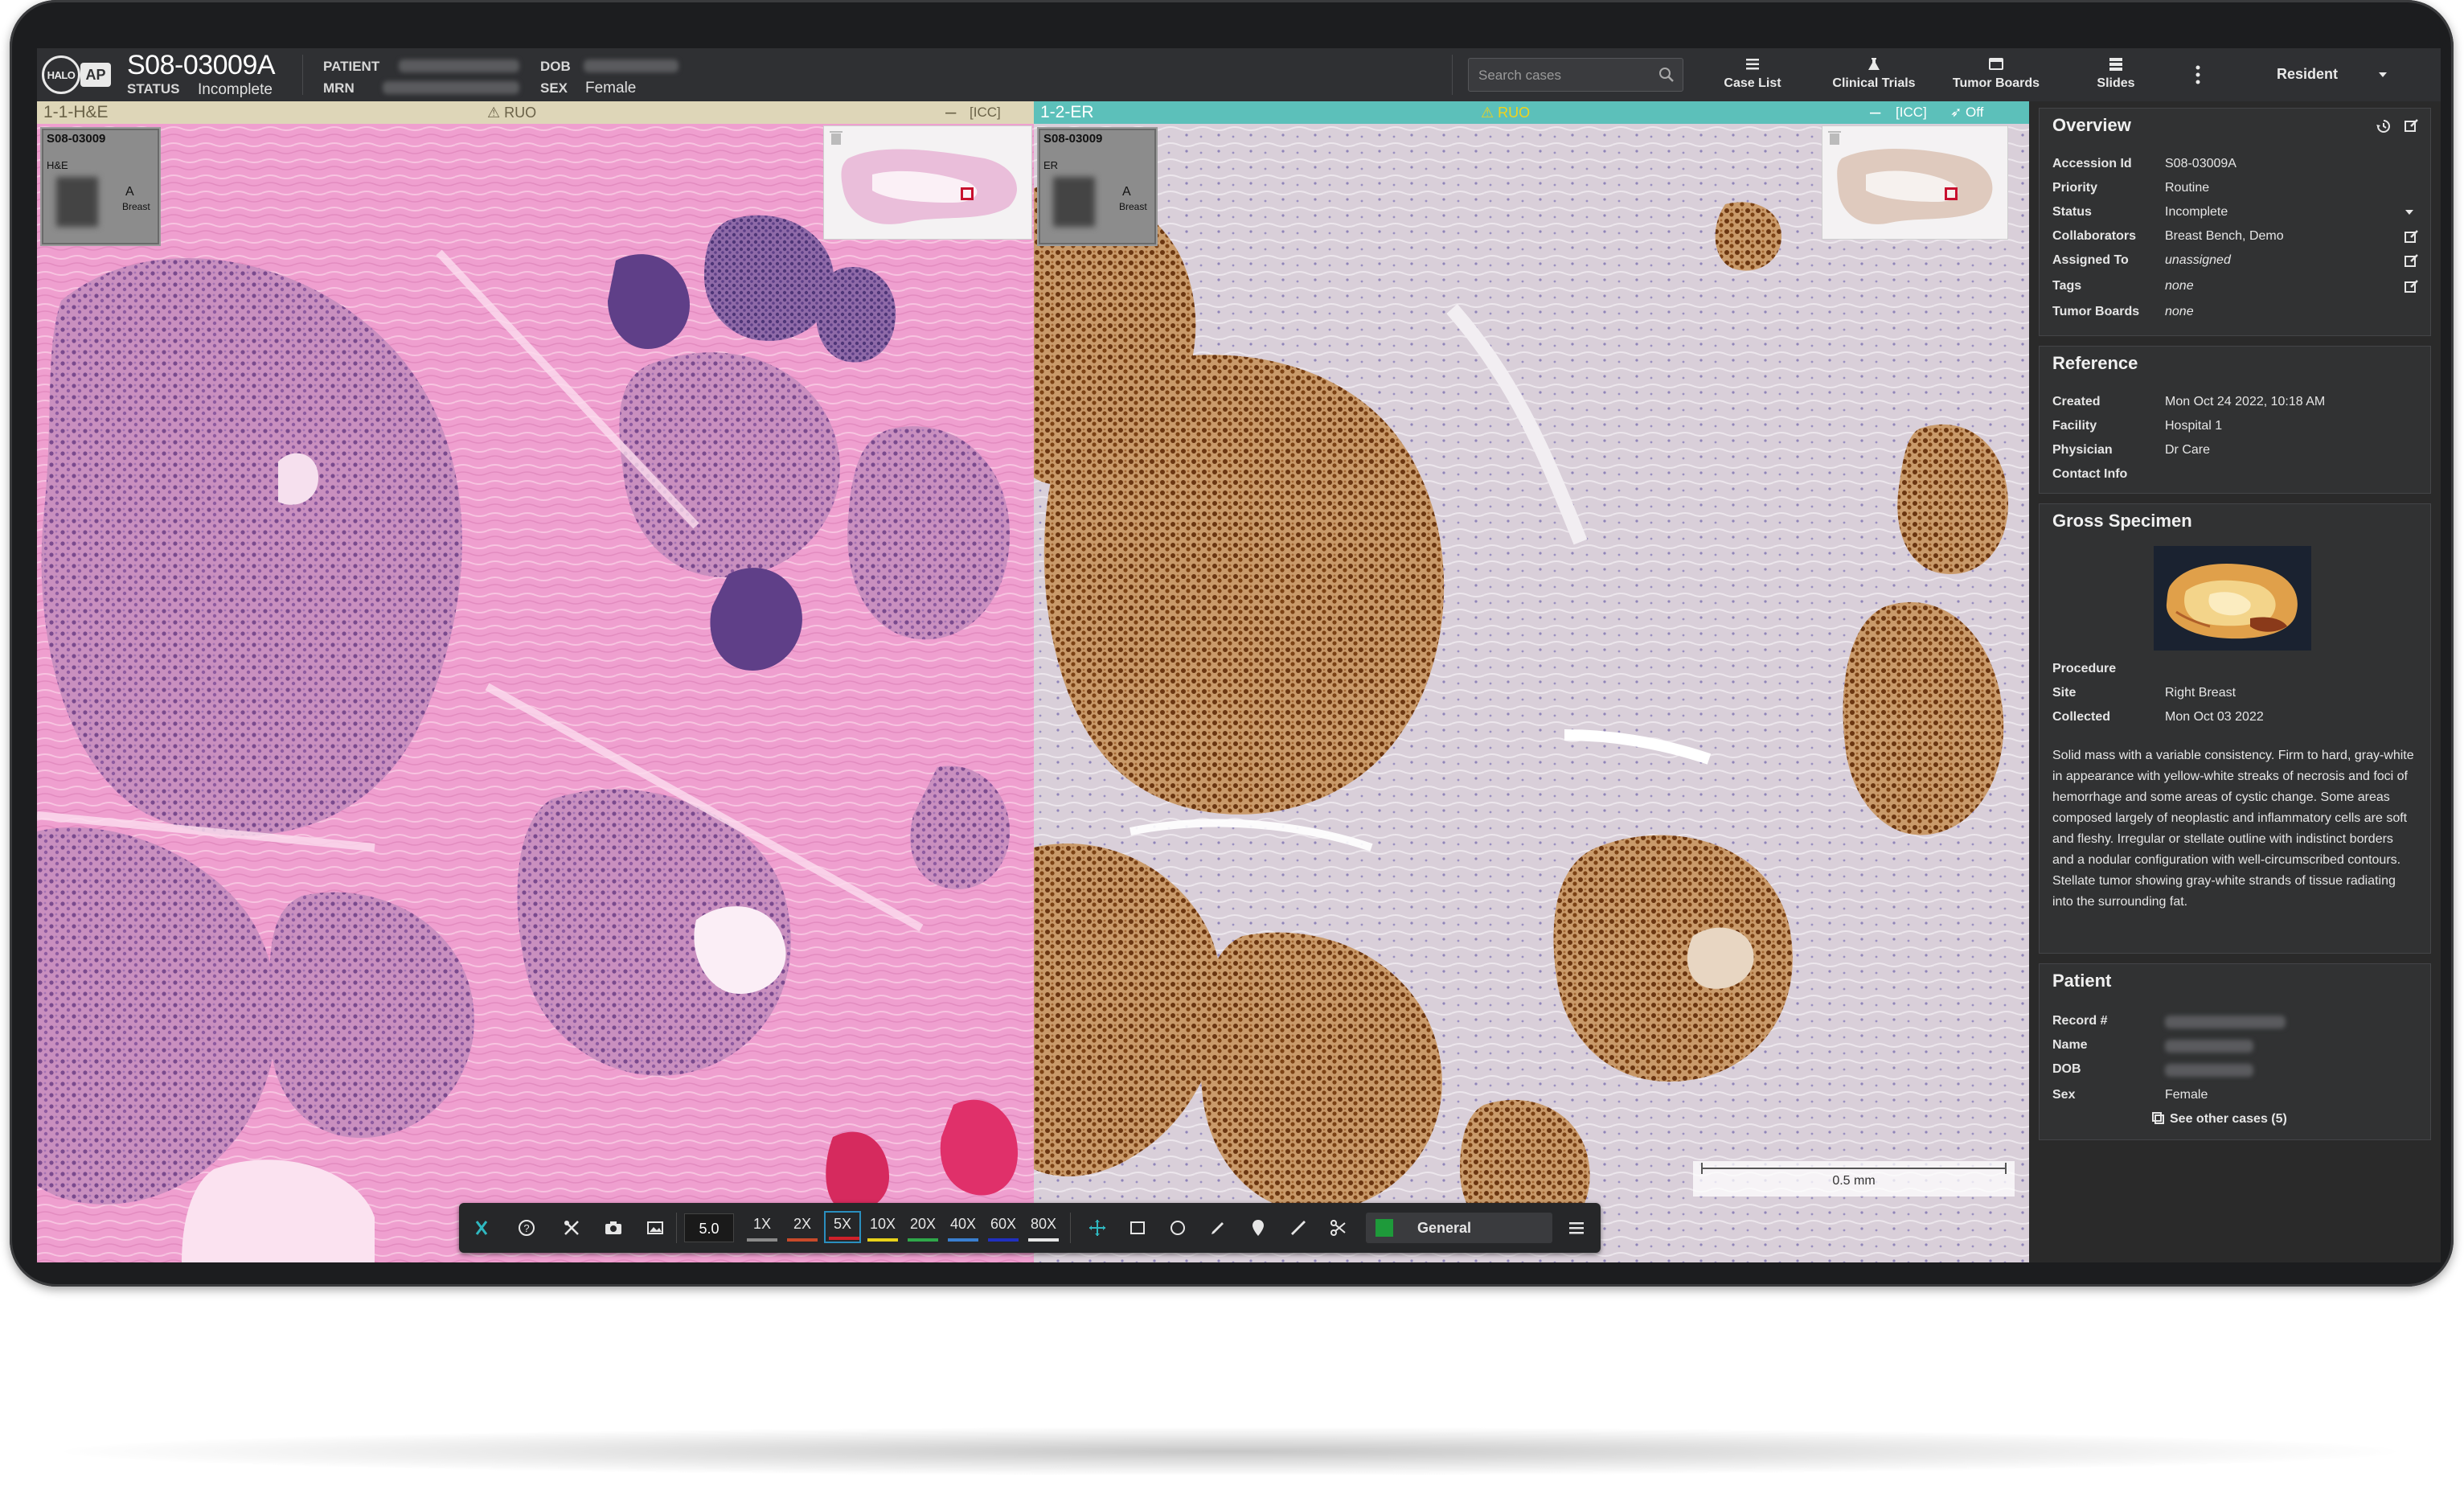 This screenshot has height=1490, width=2464. Describe the element at coordinates (2122, 521) in the screenshot. I see `card-title: Gross Specimen` at that location.